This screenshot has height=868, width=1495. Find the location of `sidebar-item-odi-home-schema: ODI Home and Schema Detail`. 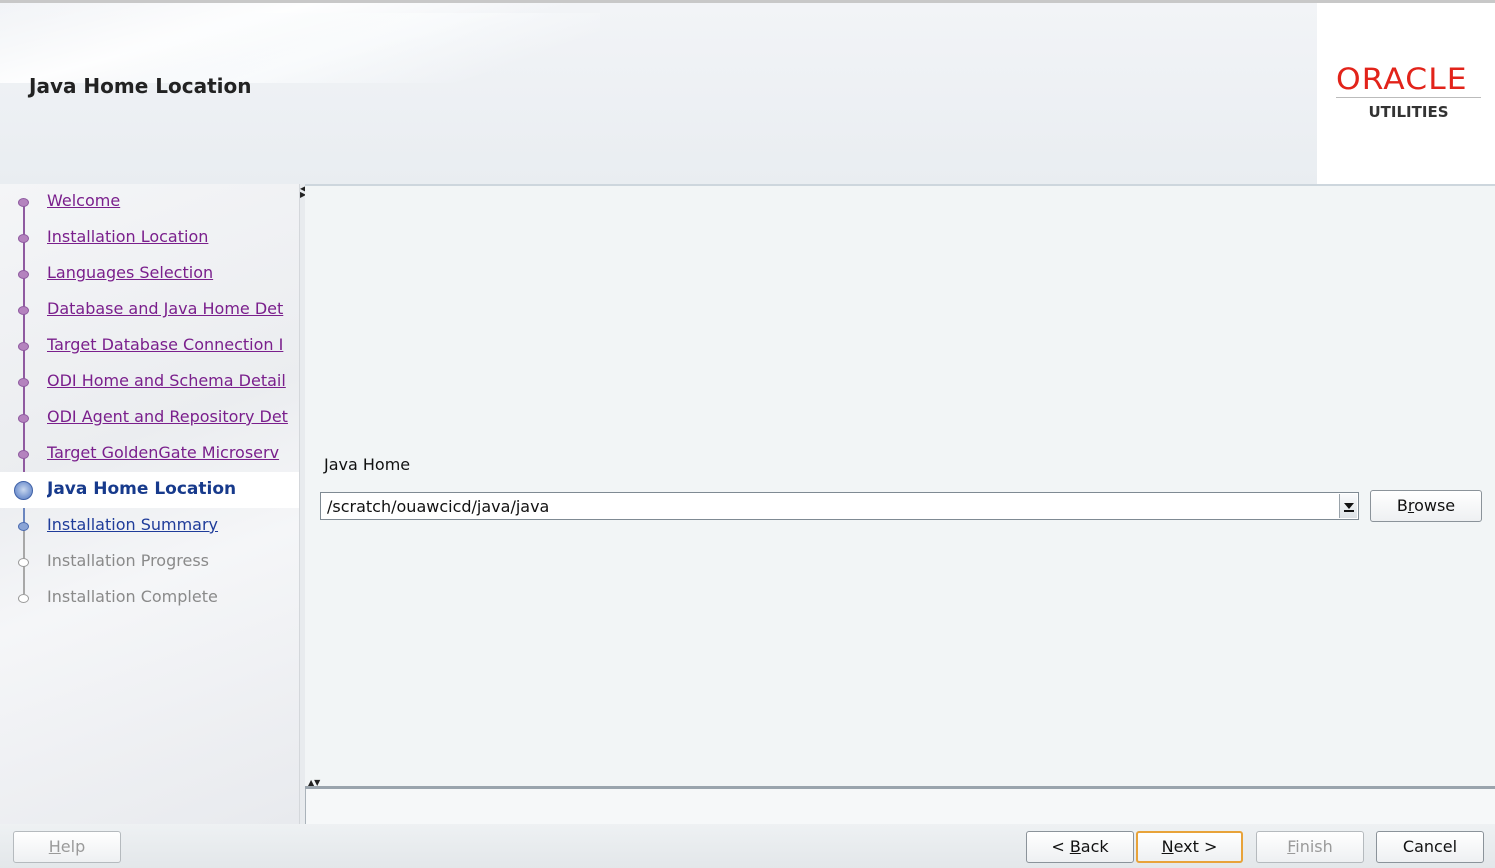

sidebar-item-odi-home-schema: ODI Home and Schema Detail is located at coordinates (151, 382).